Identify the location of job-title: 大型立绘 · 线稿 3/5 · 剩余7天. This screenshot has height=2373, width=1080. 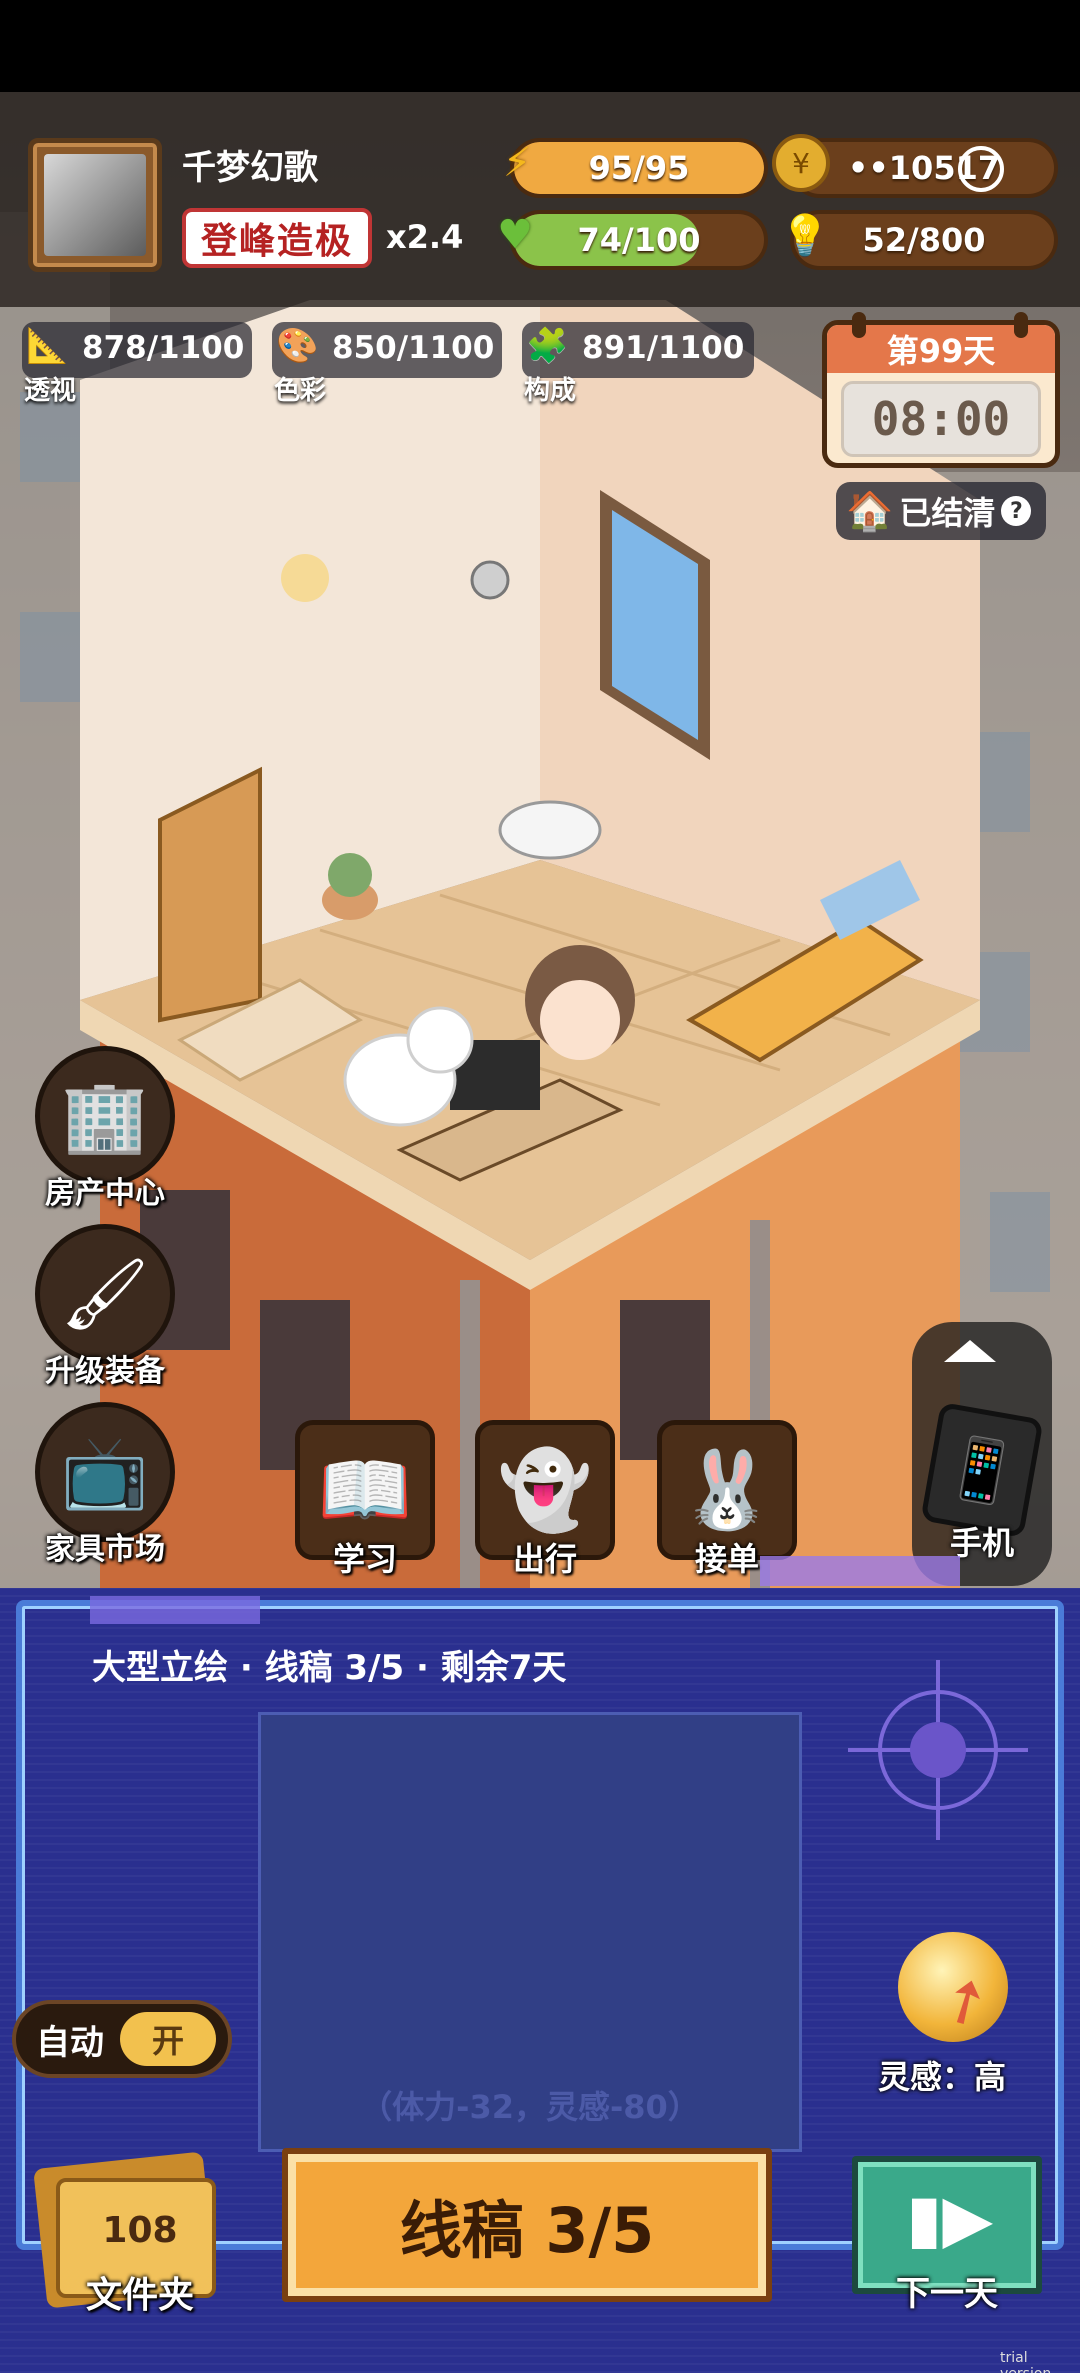
(329, 1668).